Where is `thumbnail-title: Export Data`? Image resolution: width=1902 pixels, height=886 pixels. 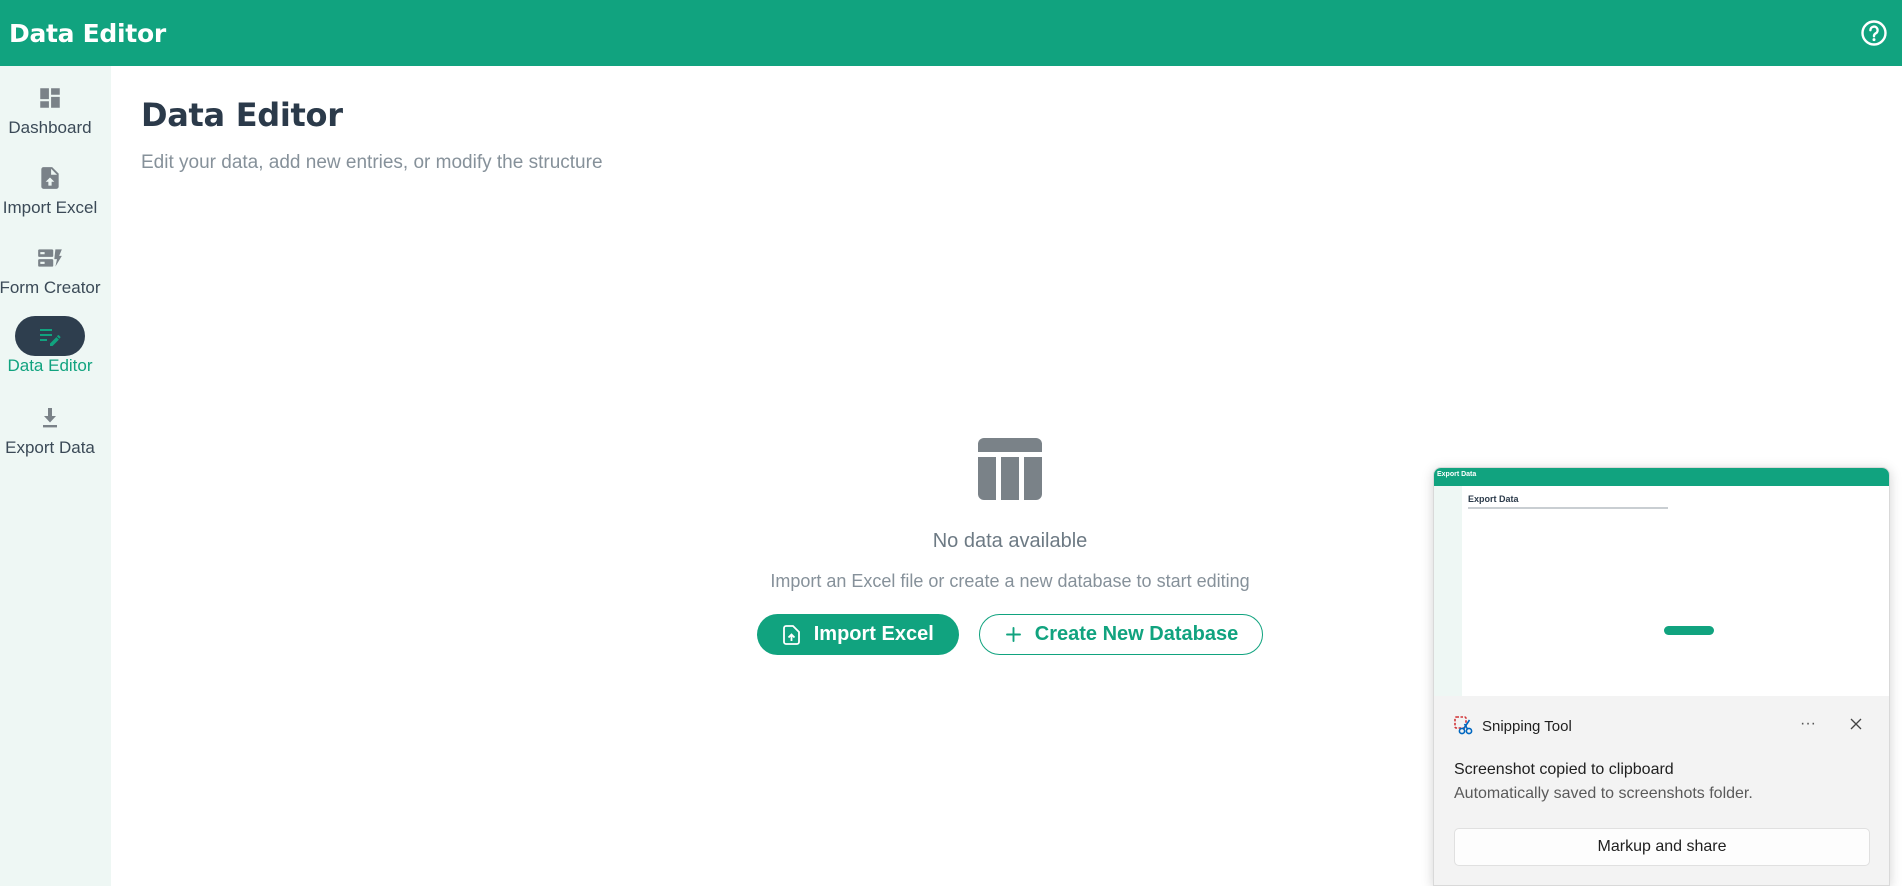
thumbnail-title: Export Data is located at coordinates (1493, 499).